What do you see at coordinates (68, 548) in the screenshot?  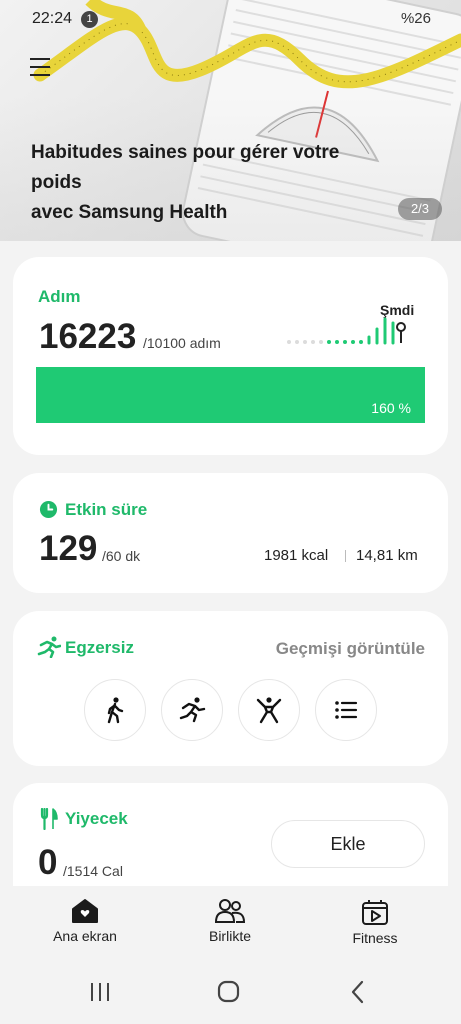 I see `active-time-value: 129` at bounding box center [68, 548].